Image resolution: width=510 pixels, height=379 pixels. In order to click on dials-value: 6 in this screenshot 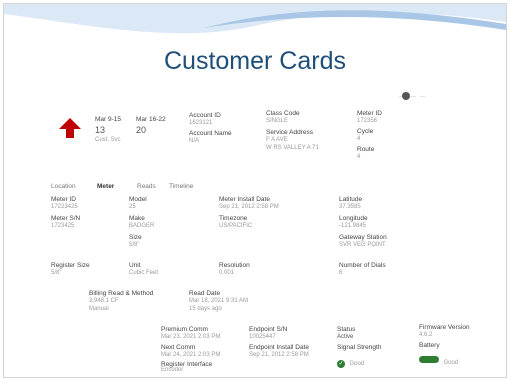, I will do `click(341, 273)`.